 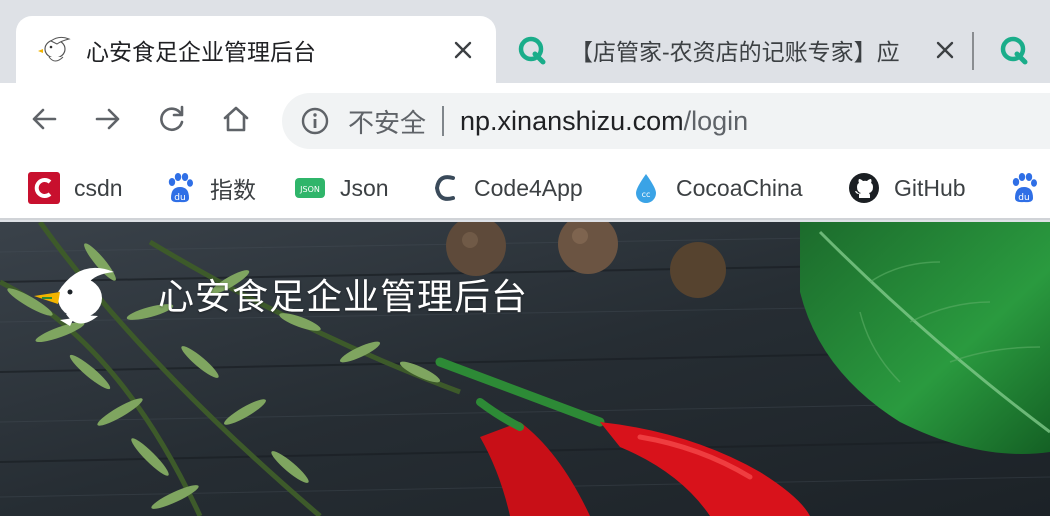 I want to click on forward-arrow-icon, so click(x=107, y=119).